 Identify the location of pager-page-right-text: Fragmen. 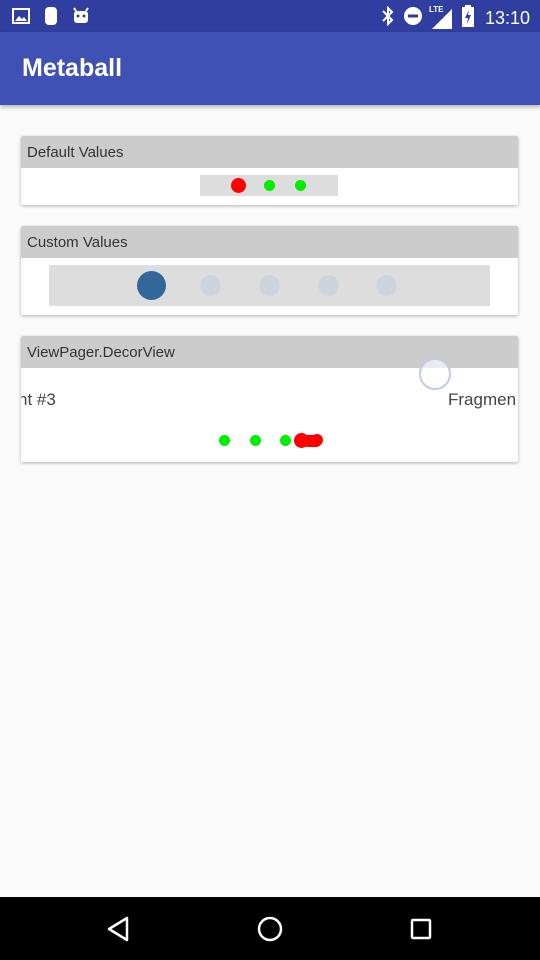
(482, 399).